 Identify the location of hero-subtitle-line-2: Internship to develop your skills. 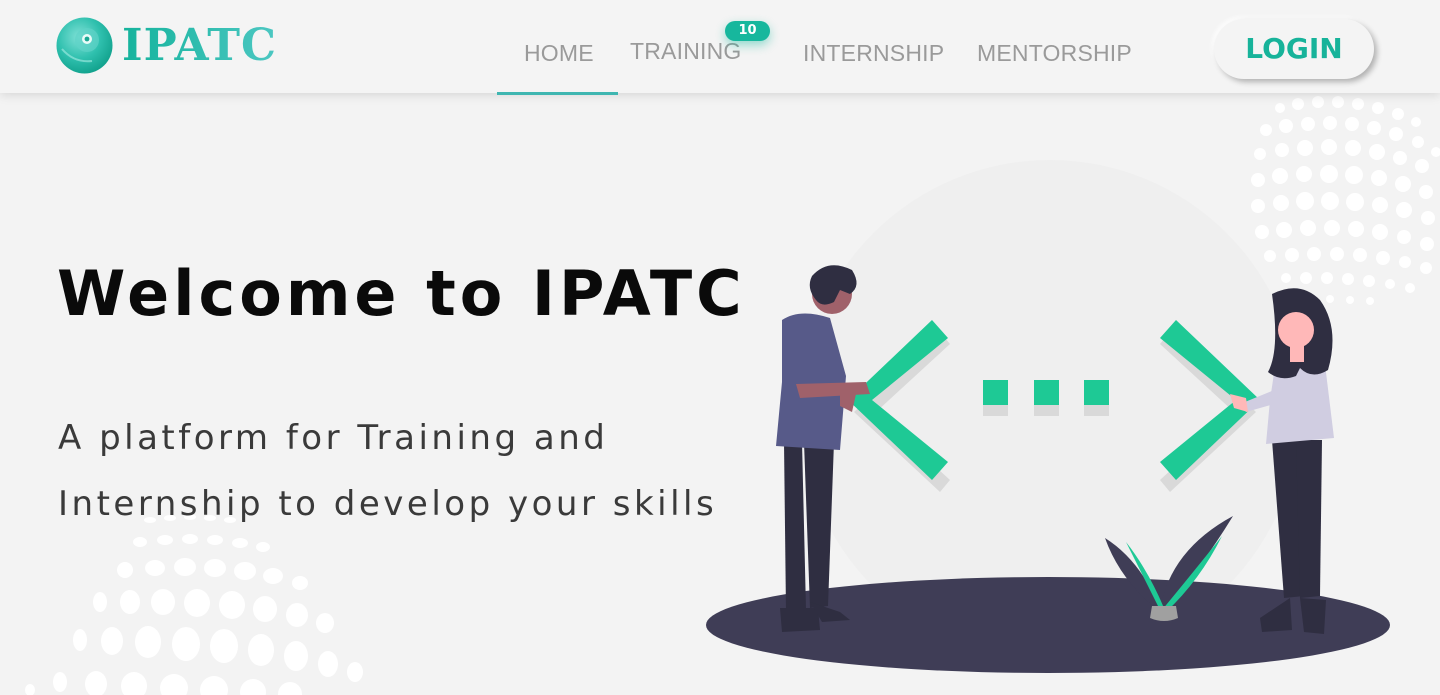
(388, 504).